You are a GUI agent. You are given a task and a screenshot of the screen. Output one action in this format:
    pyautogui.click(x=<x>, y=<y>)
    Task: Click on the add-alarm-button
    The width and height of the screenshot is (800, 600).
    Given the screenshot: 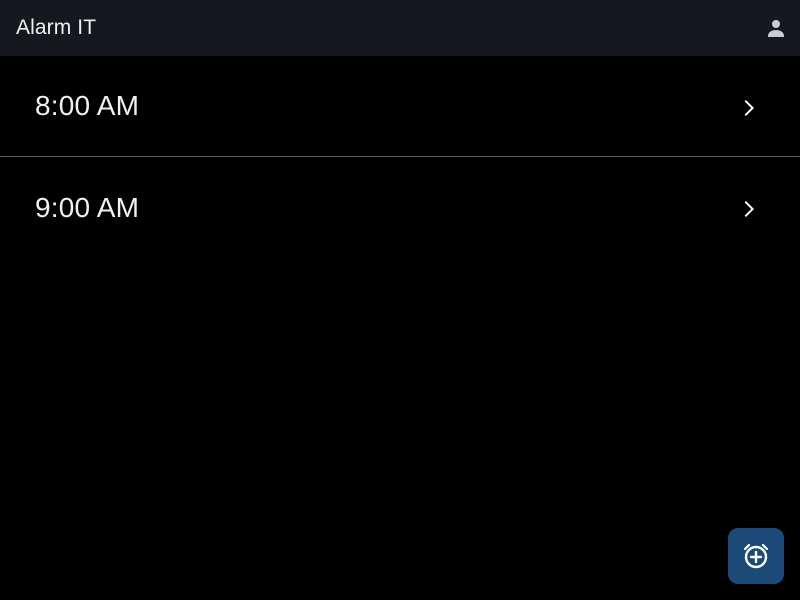 What is the action you would take?
    pyautogui.click(x=756, y=556)
    